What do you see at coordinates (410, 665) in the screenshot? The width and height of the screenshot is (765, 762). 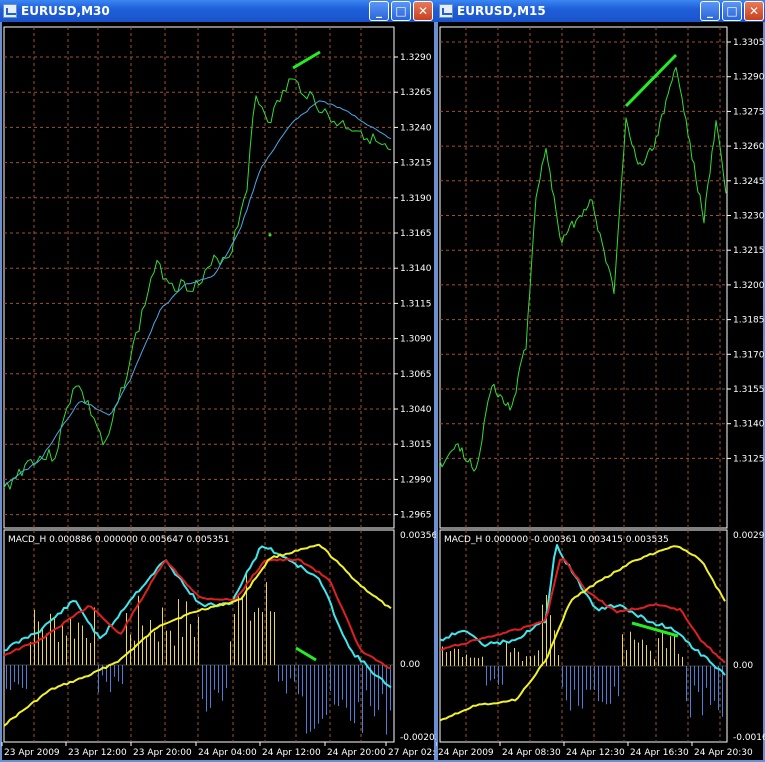 I see `macd-tick-label: 0.00` at bounding box center [410, 665].